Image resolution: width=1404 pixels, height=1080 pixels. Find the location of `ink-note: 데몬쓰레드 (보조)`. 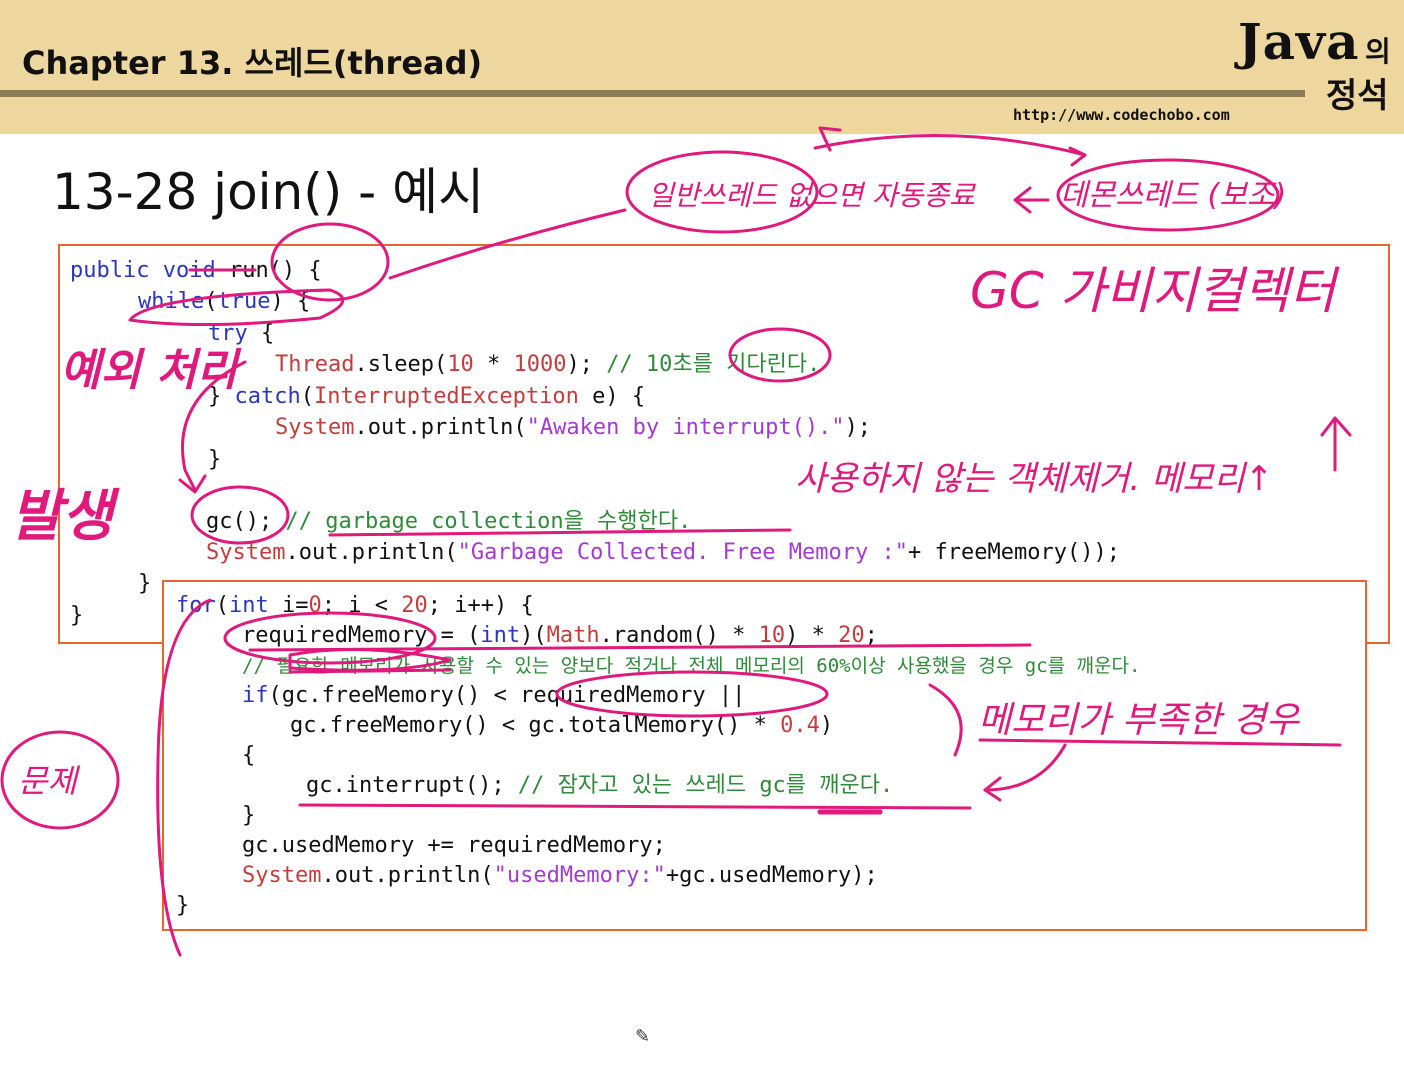

ink-note: 데몬쓰레드 (보조) is located at coordinates (1173, 195).